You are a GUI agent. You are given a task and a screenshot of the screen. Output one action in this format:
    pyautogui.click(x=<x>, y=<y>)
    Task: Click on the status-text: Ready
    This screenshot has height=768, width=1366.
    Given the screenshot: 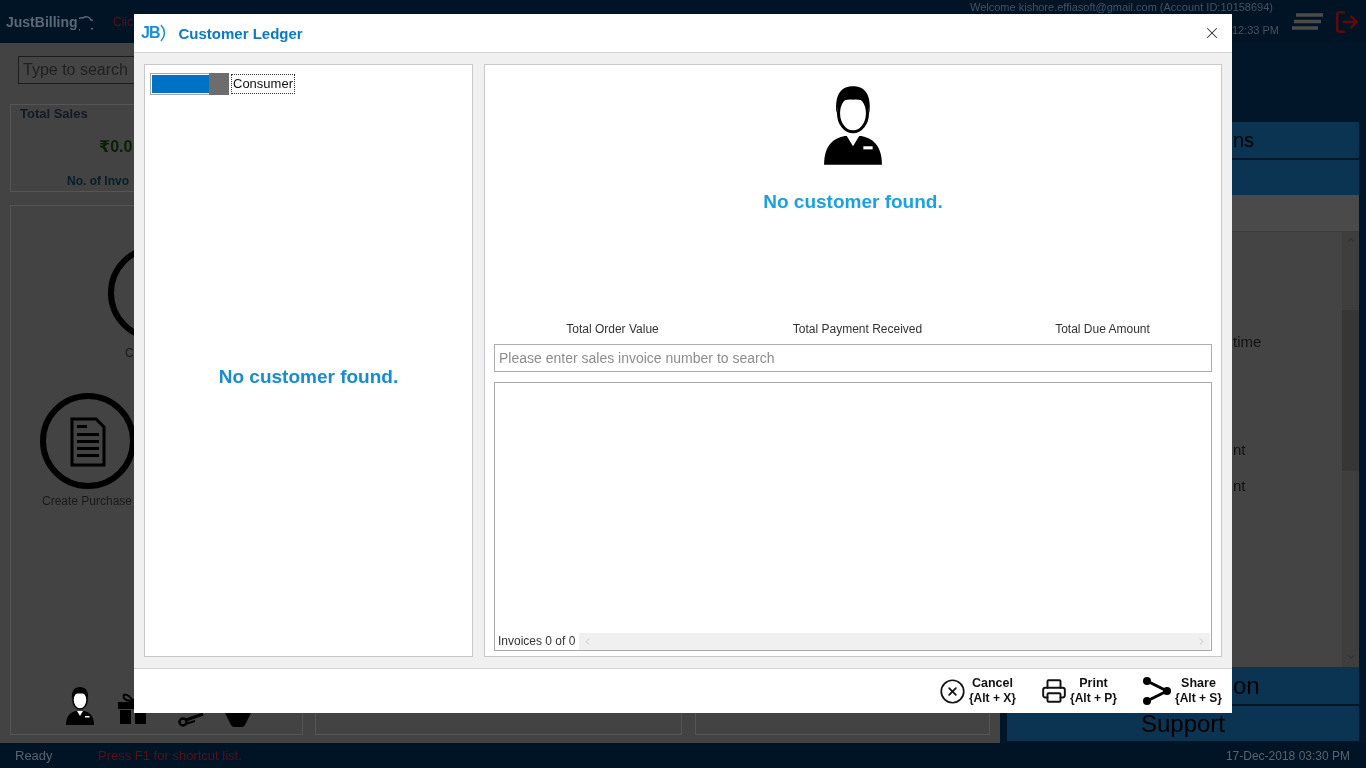 What is the action you would take?
    pyautogui.click(x=34, y=755)
    